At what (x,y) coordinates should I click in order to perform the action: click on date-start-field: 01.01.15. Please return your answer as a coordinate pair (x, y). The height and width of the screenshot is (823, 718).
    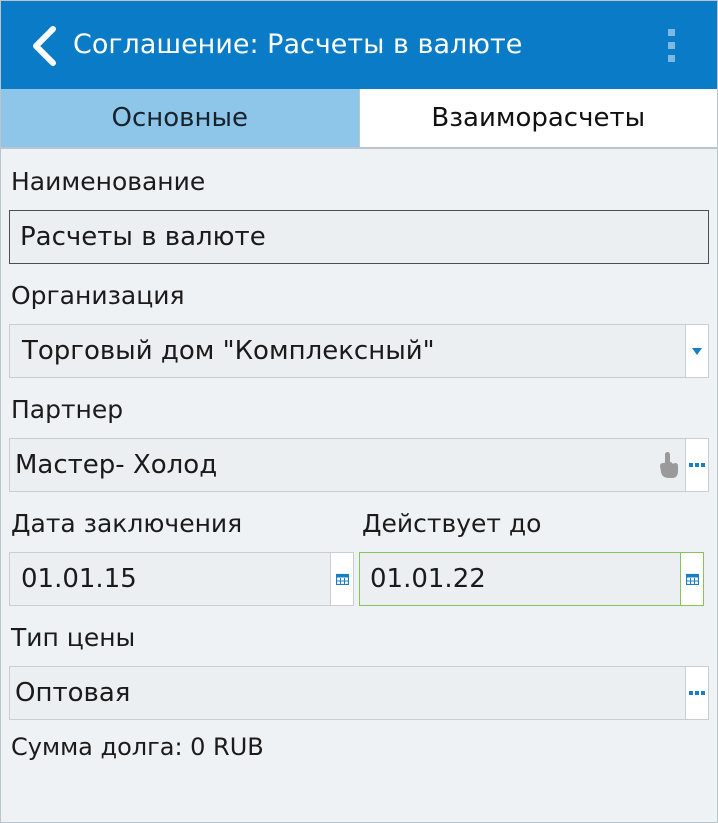
    Looking at the image, I should click on (181, 579).